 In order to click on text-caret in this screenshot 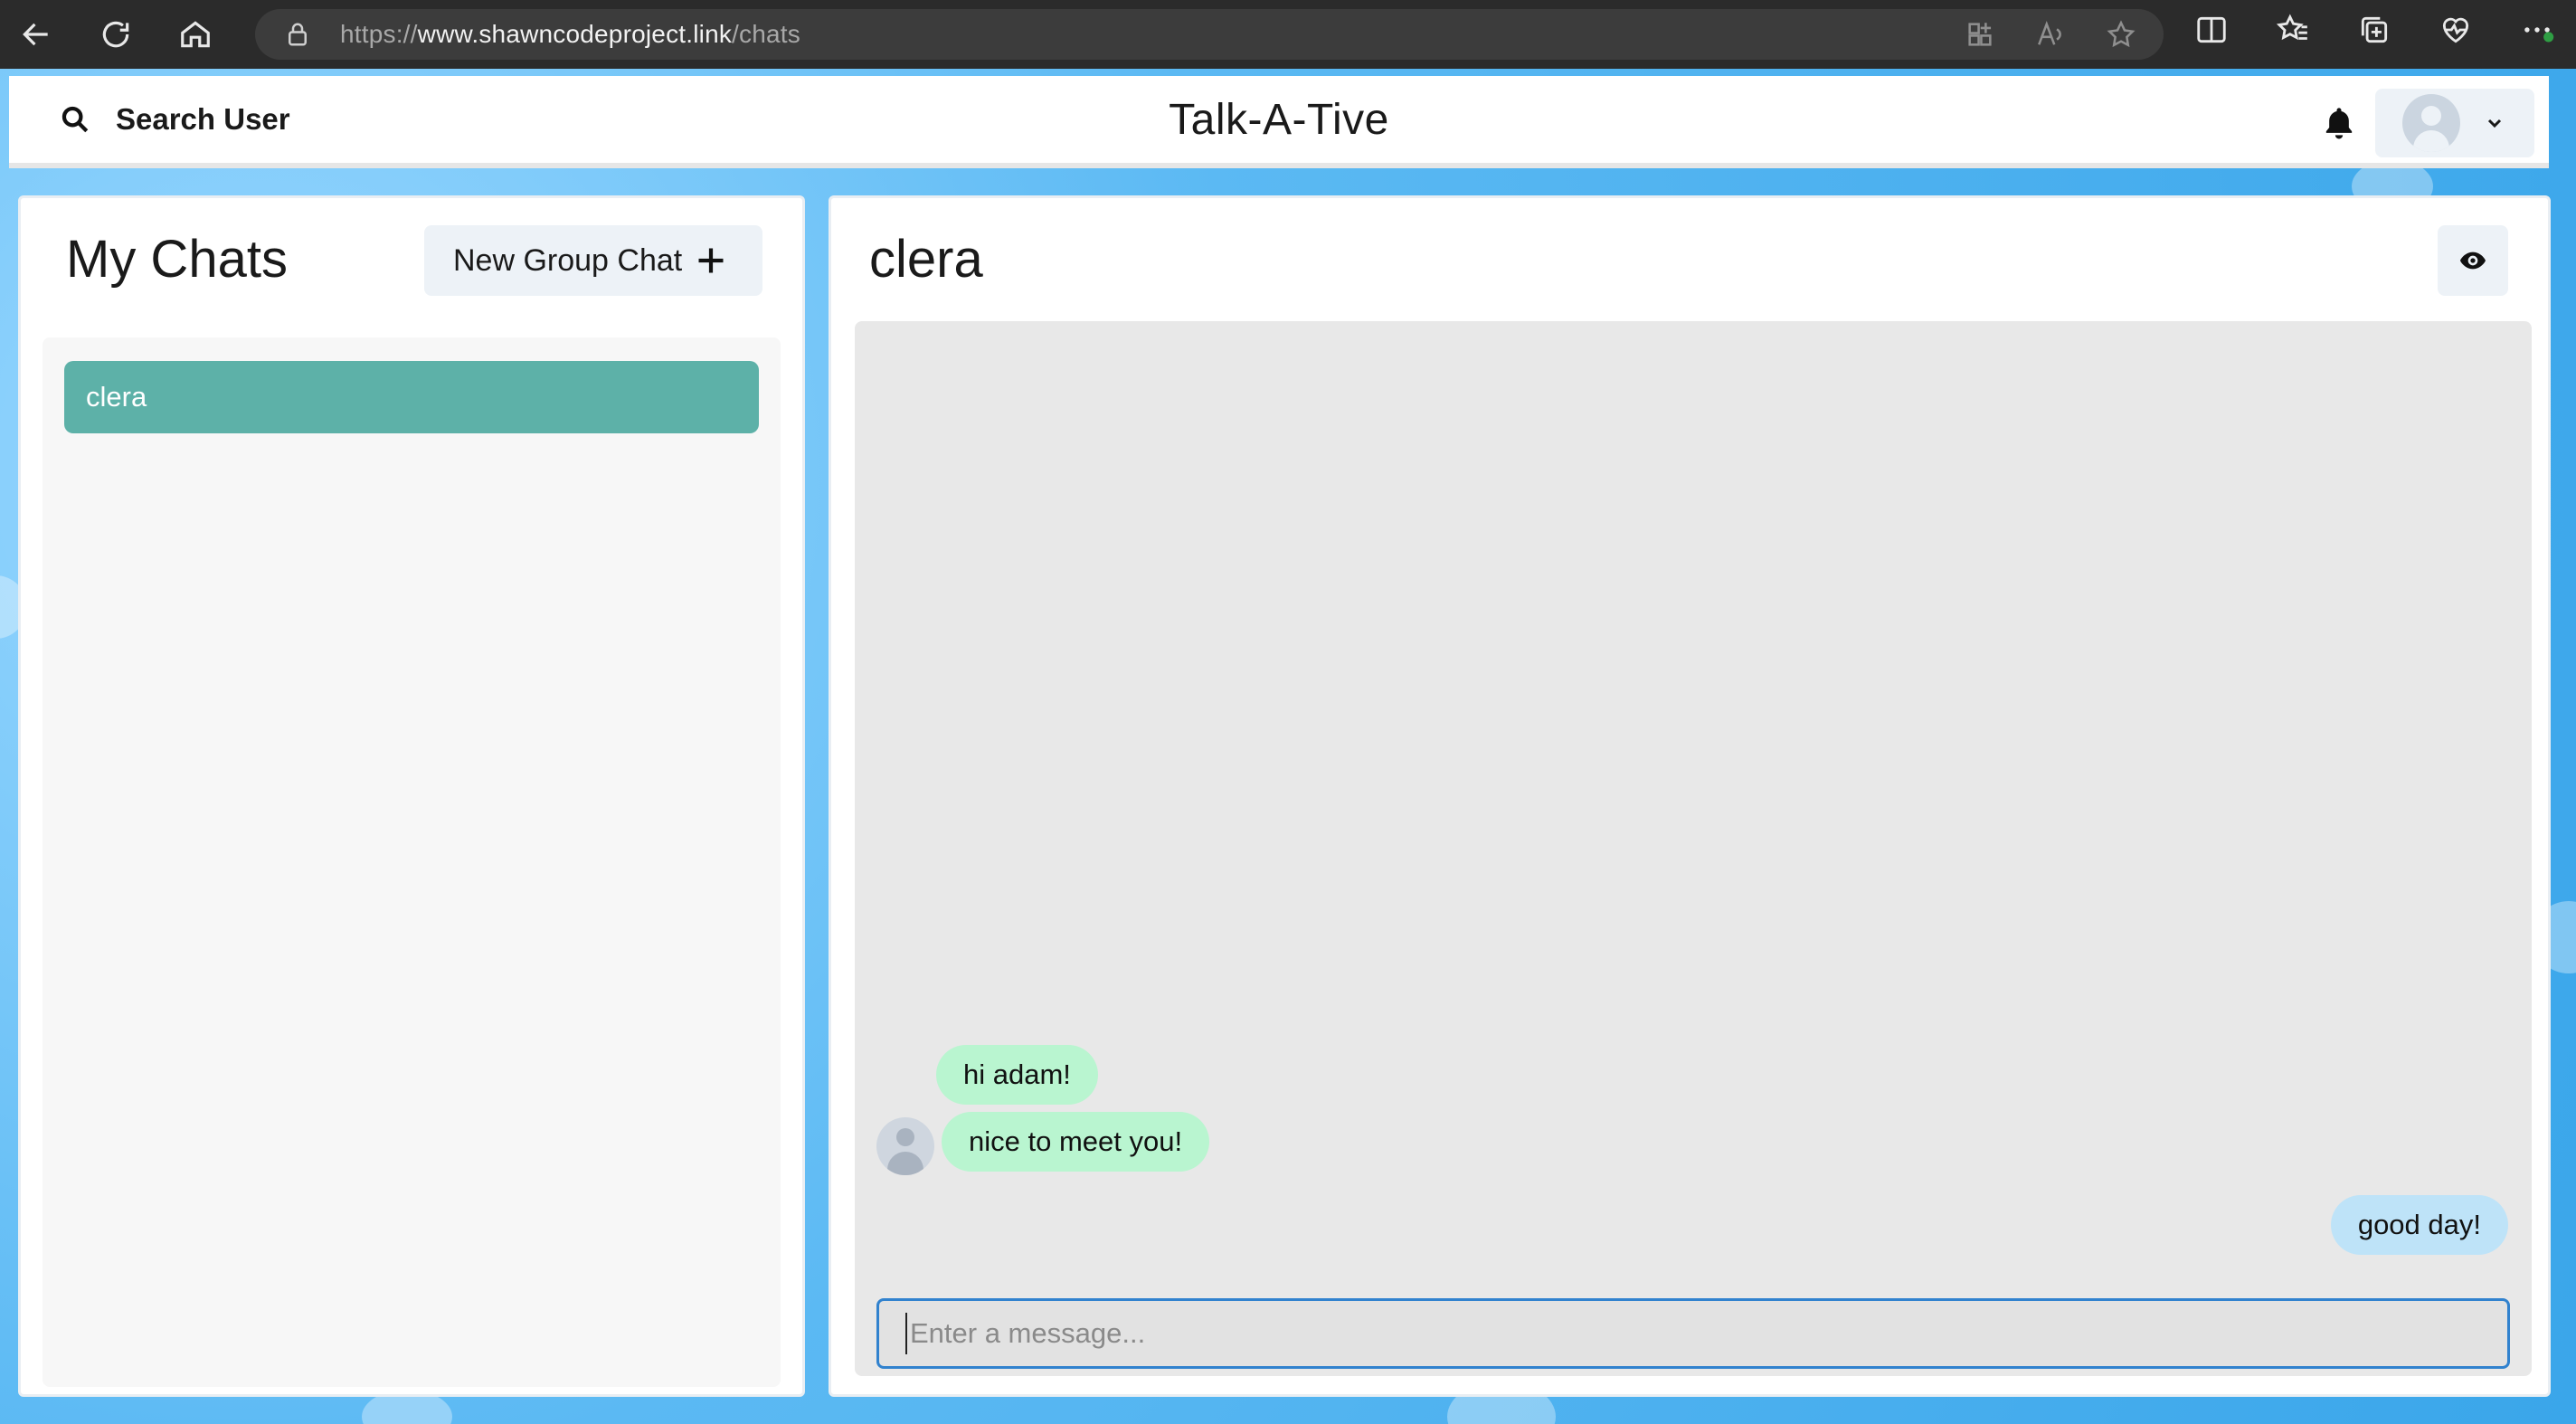, I will do `click(906, 1333)`.